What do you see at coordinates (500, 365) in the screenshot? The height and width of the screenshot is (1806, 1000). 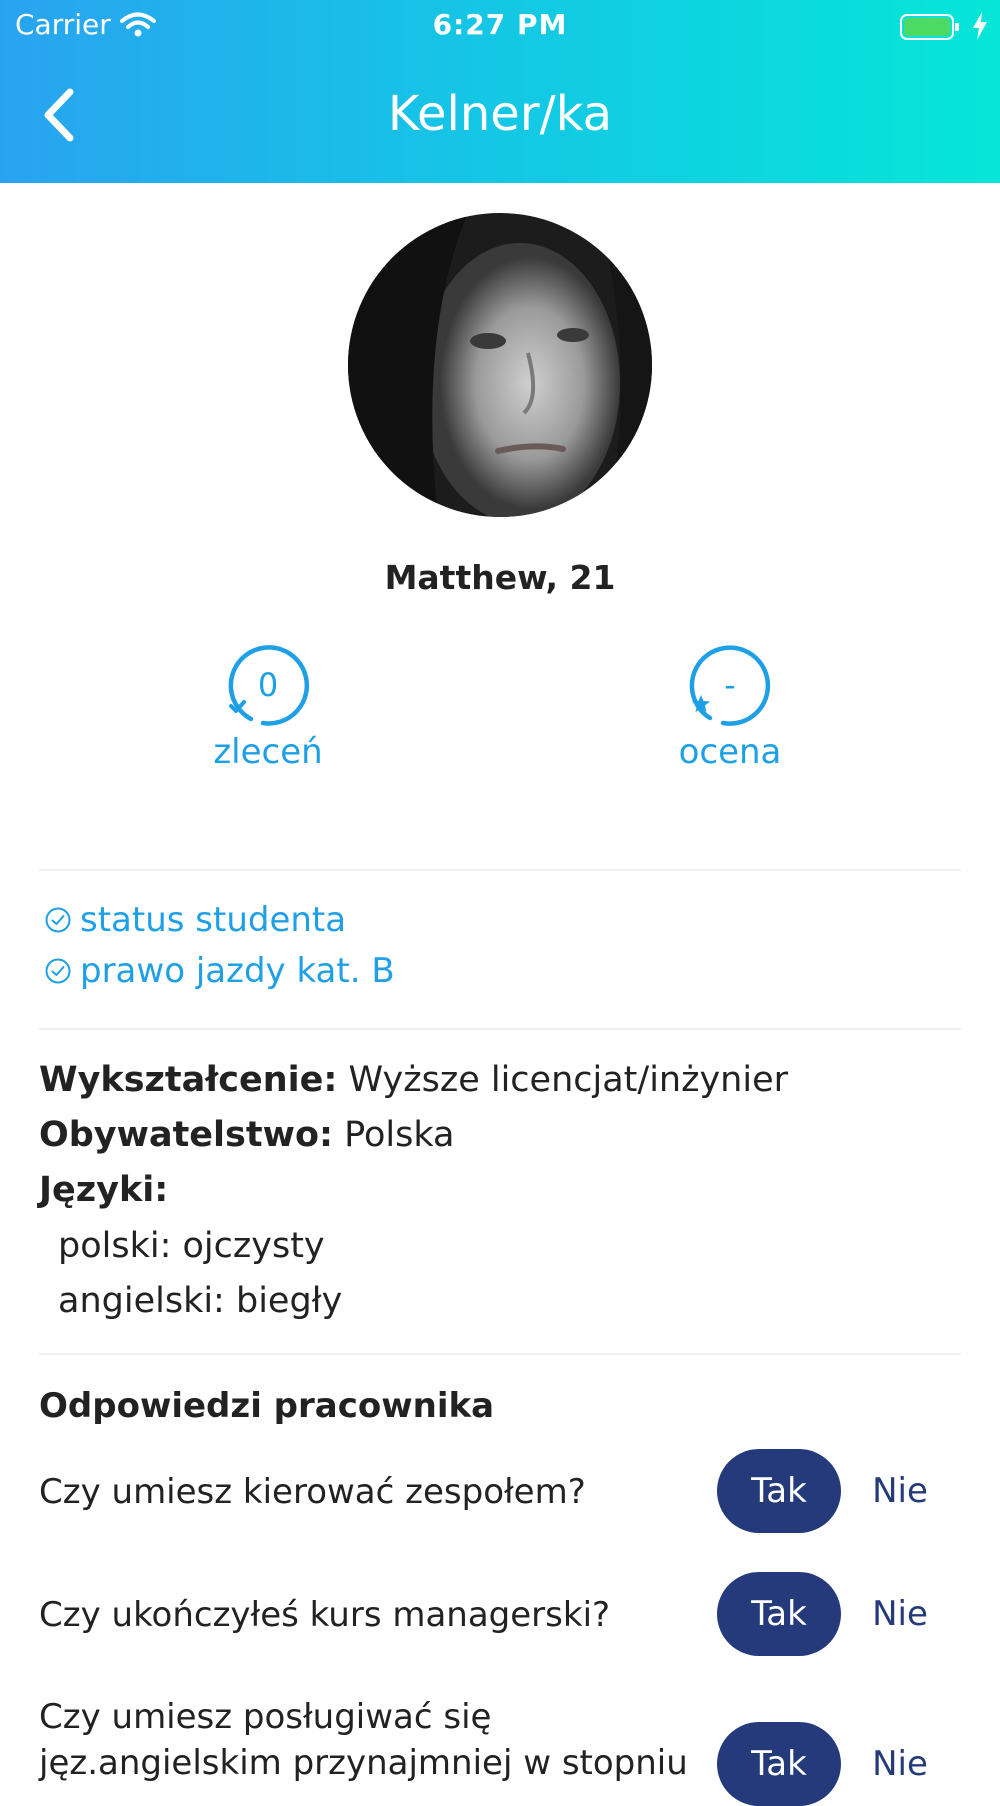 I see `avatar` at bounding box center [500, 365].